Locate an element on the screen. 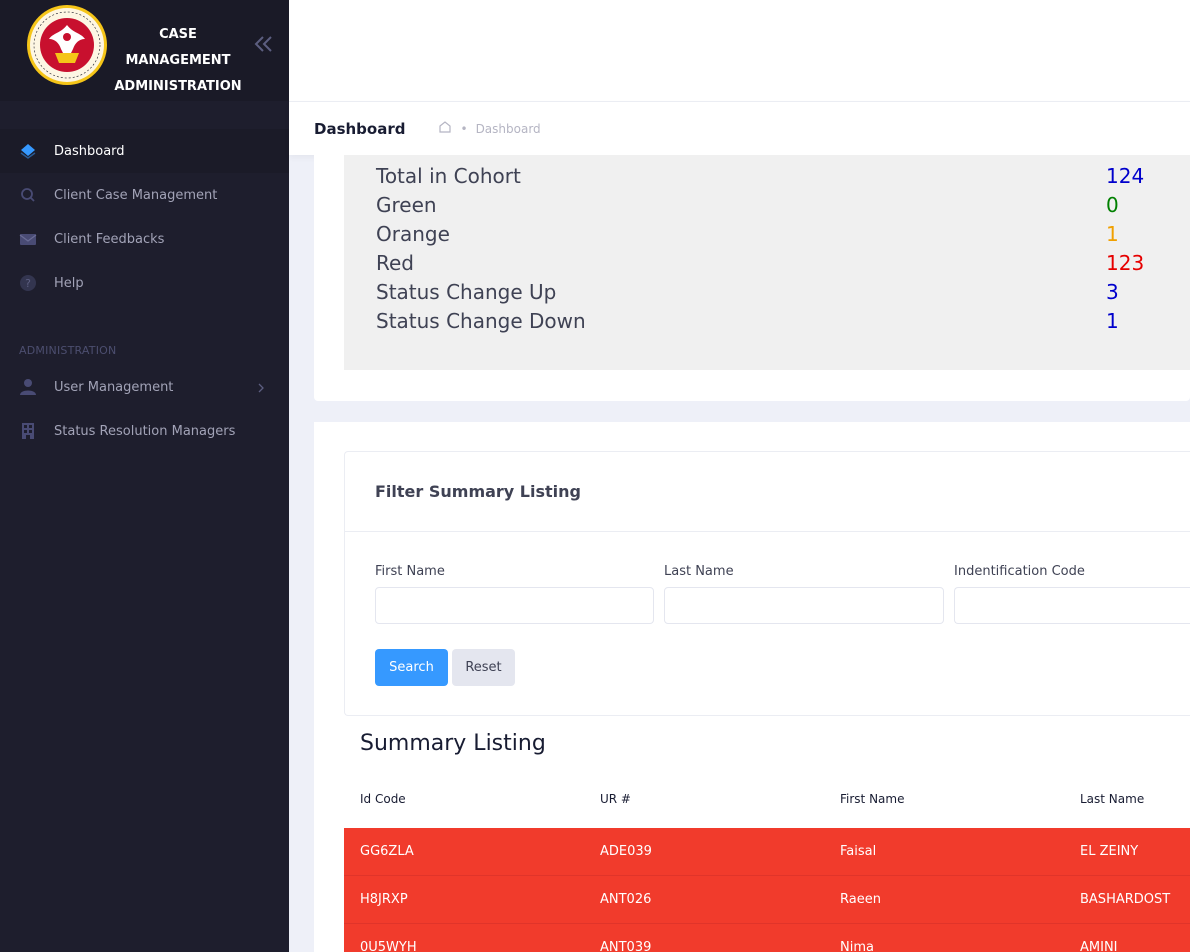 Image resolution: width=1190 pixels, height=952 pixels. stat-row-status-change-down: Status Change Down 1 is located at coordinates (766, 323).